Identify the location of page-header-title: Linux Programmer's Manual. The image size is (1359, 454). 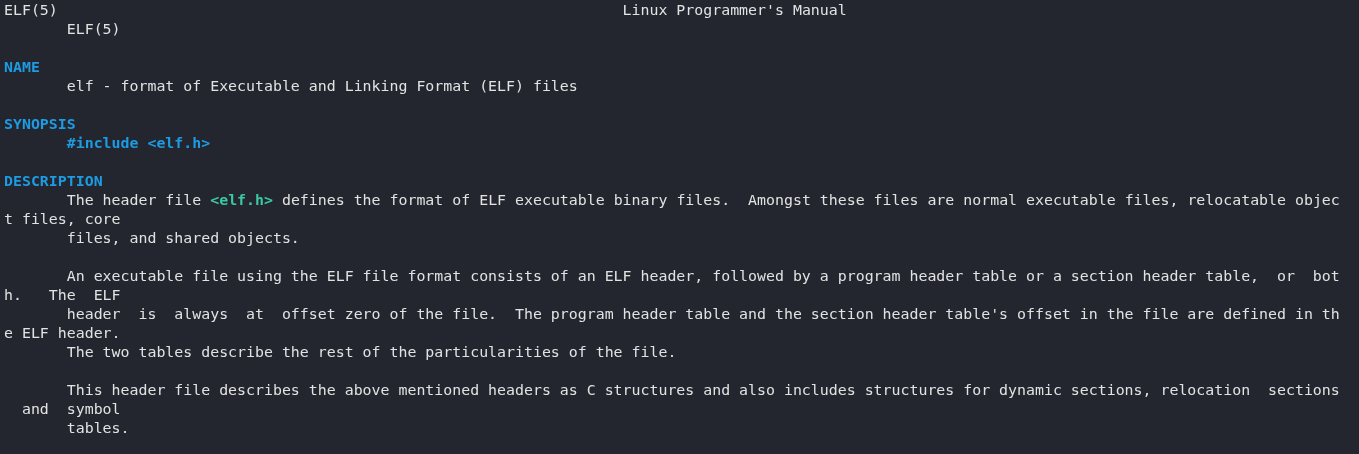
(734, 10).